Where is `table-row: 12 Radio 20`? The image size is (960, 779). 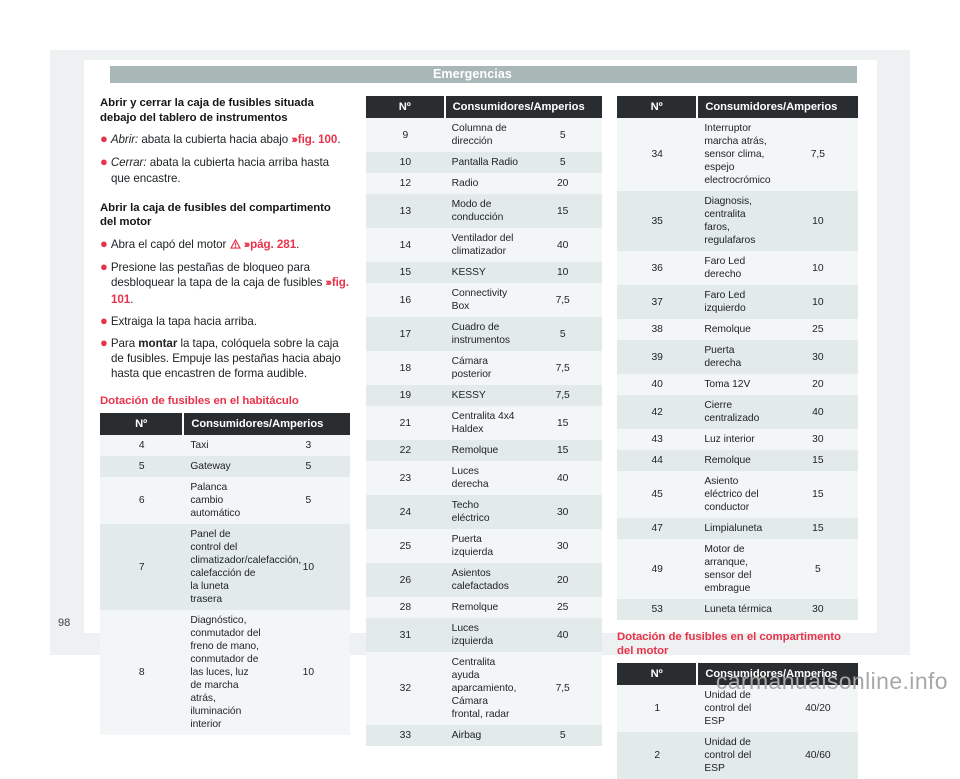 table-row: 12 Radio 20 is located at coordinates (484, 183).